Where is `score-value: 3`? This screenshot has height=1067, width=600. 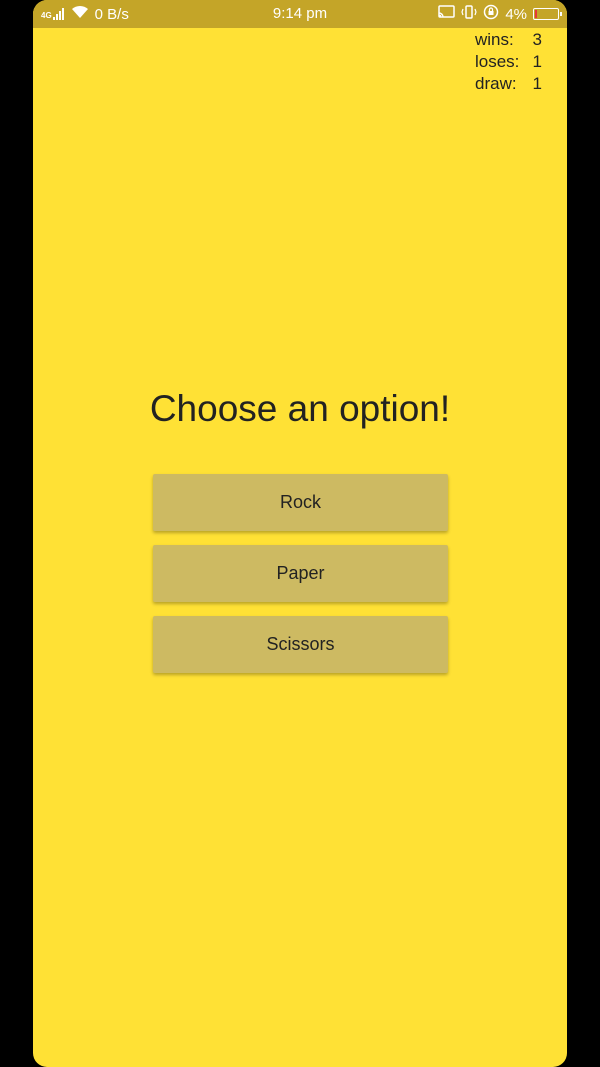 score-value: 3 is located at coordinates (537, 39).